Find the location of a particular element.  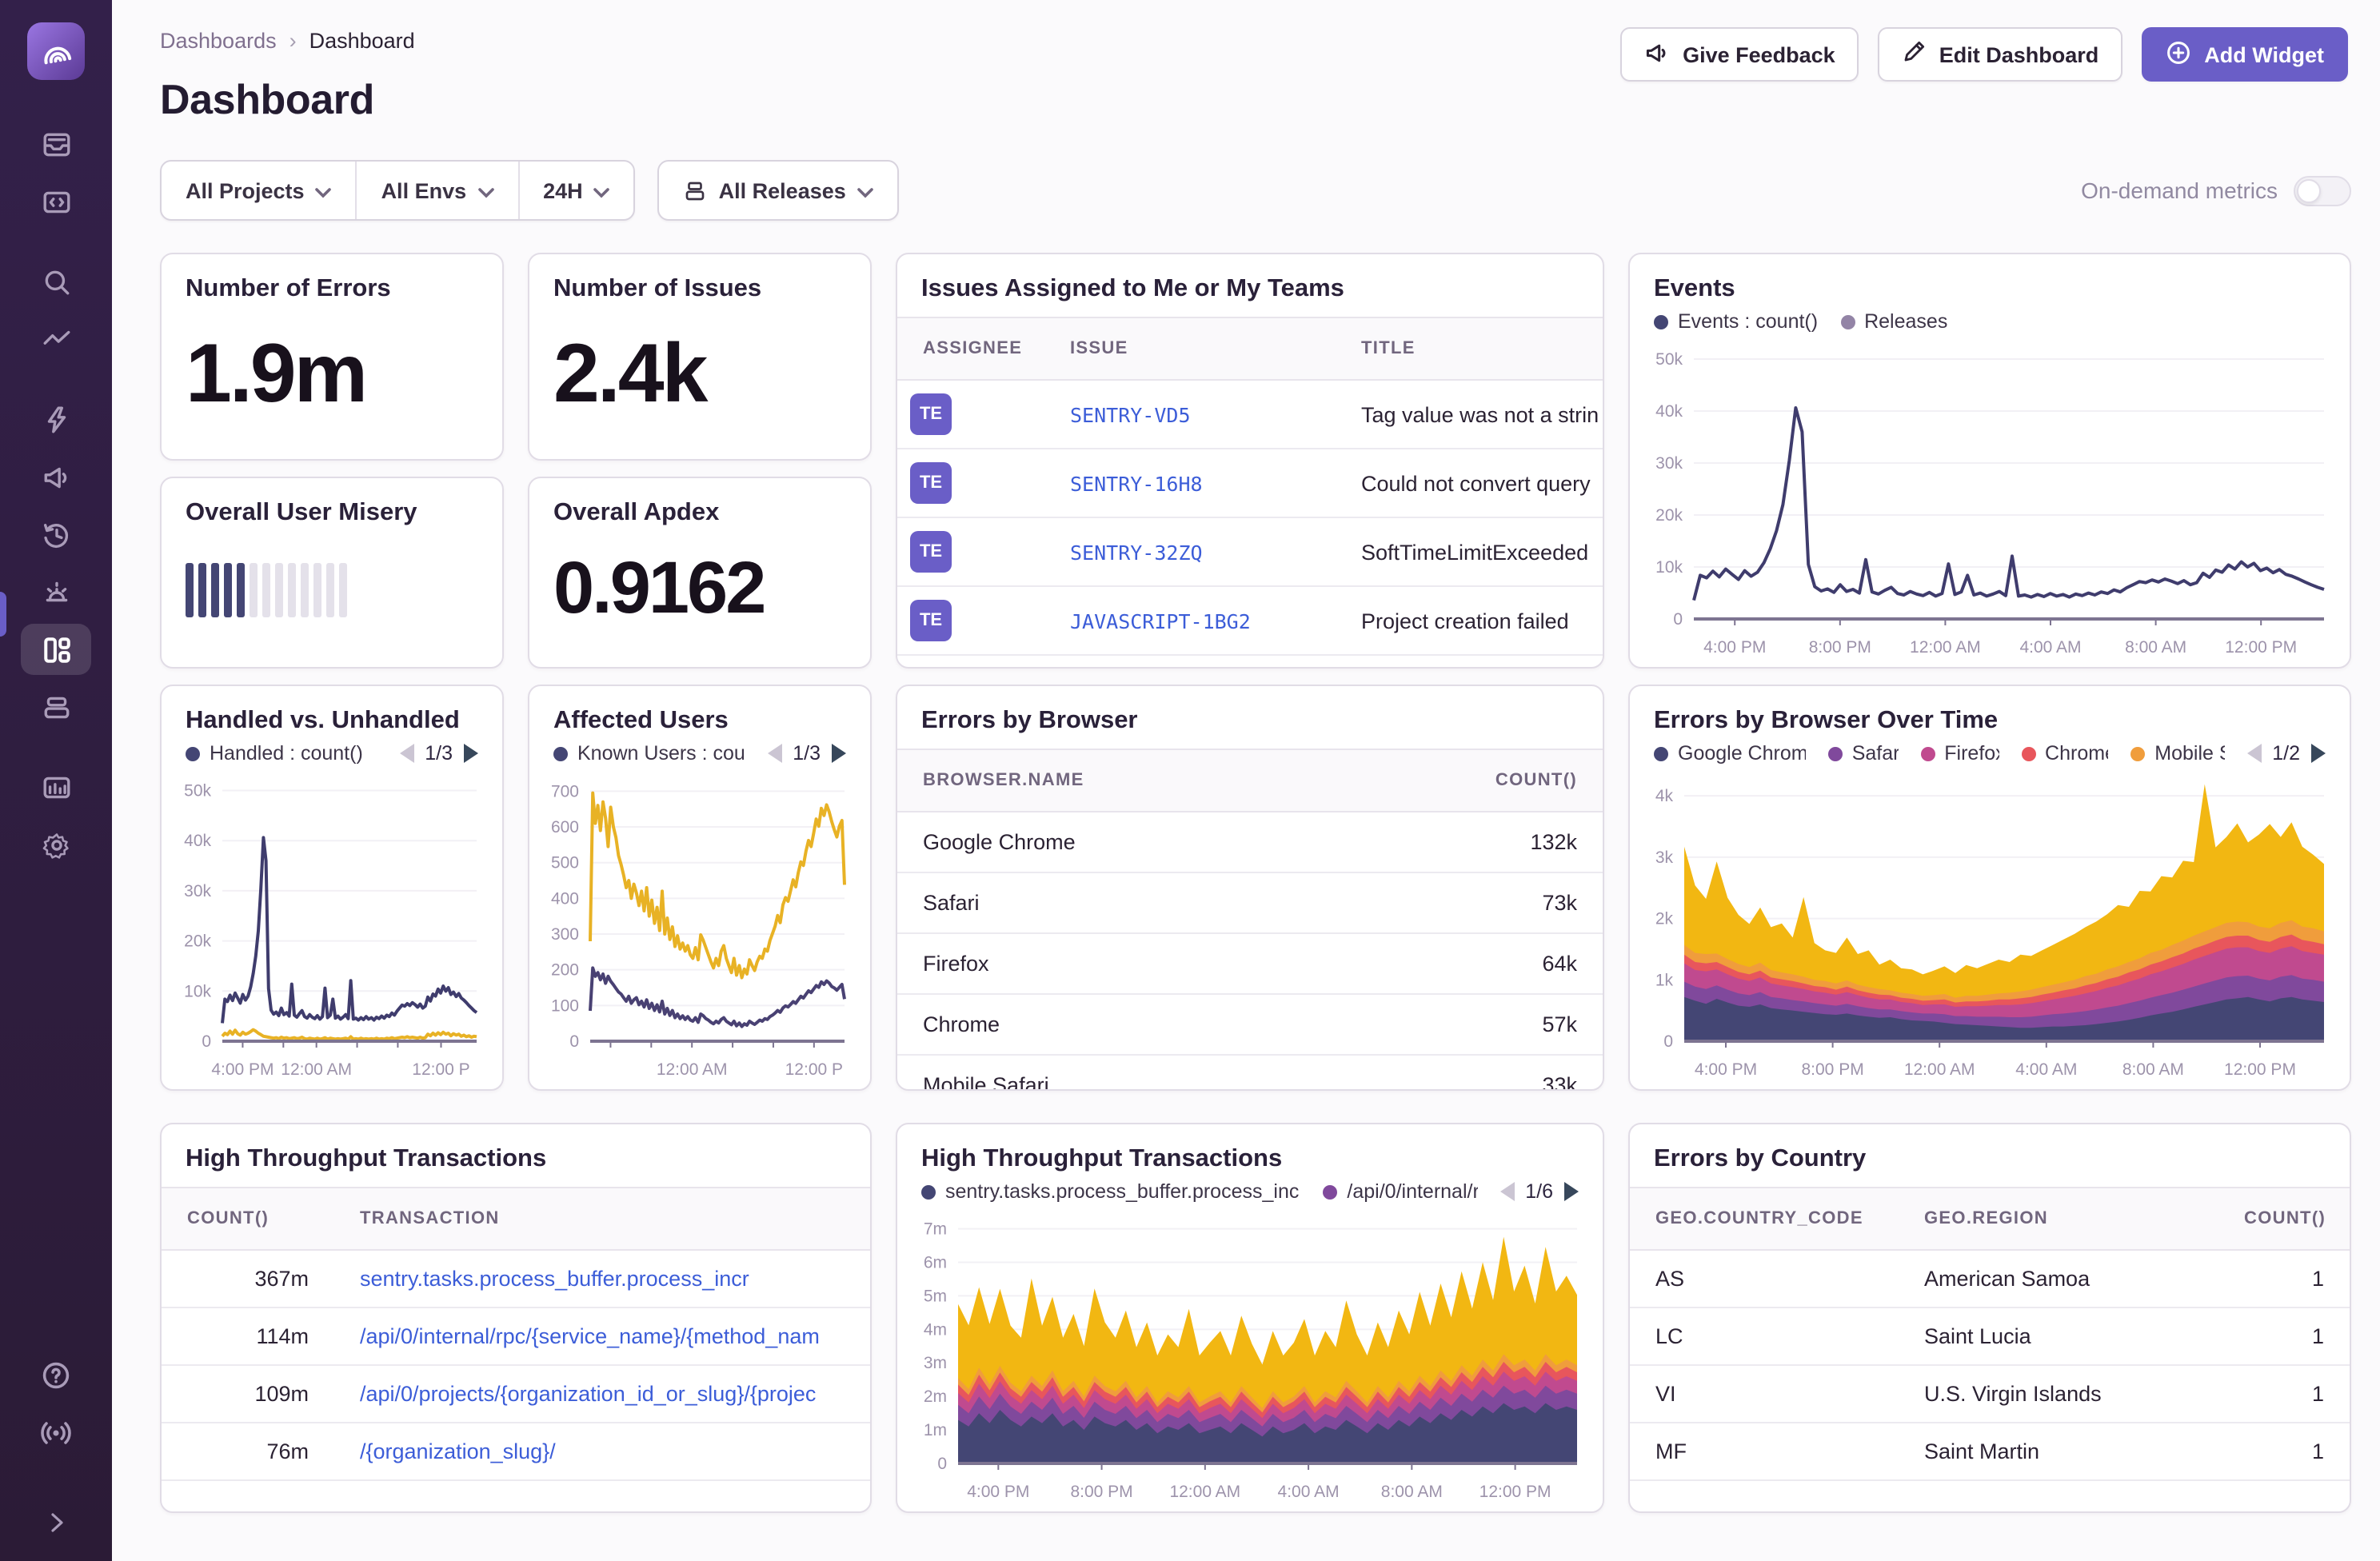

widget-number-of-issues: Number of Issues 2.4k is located at coordinates (700, 357).